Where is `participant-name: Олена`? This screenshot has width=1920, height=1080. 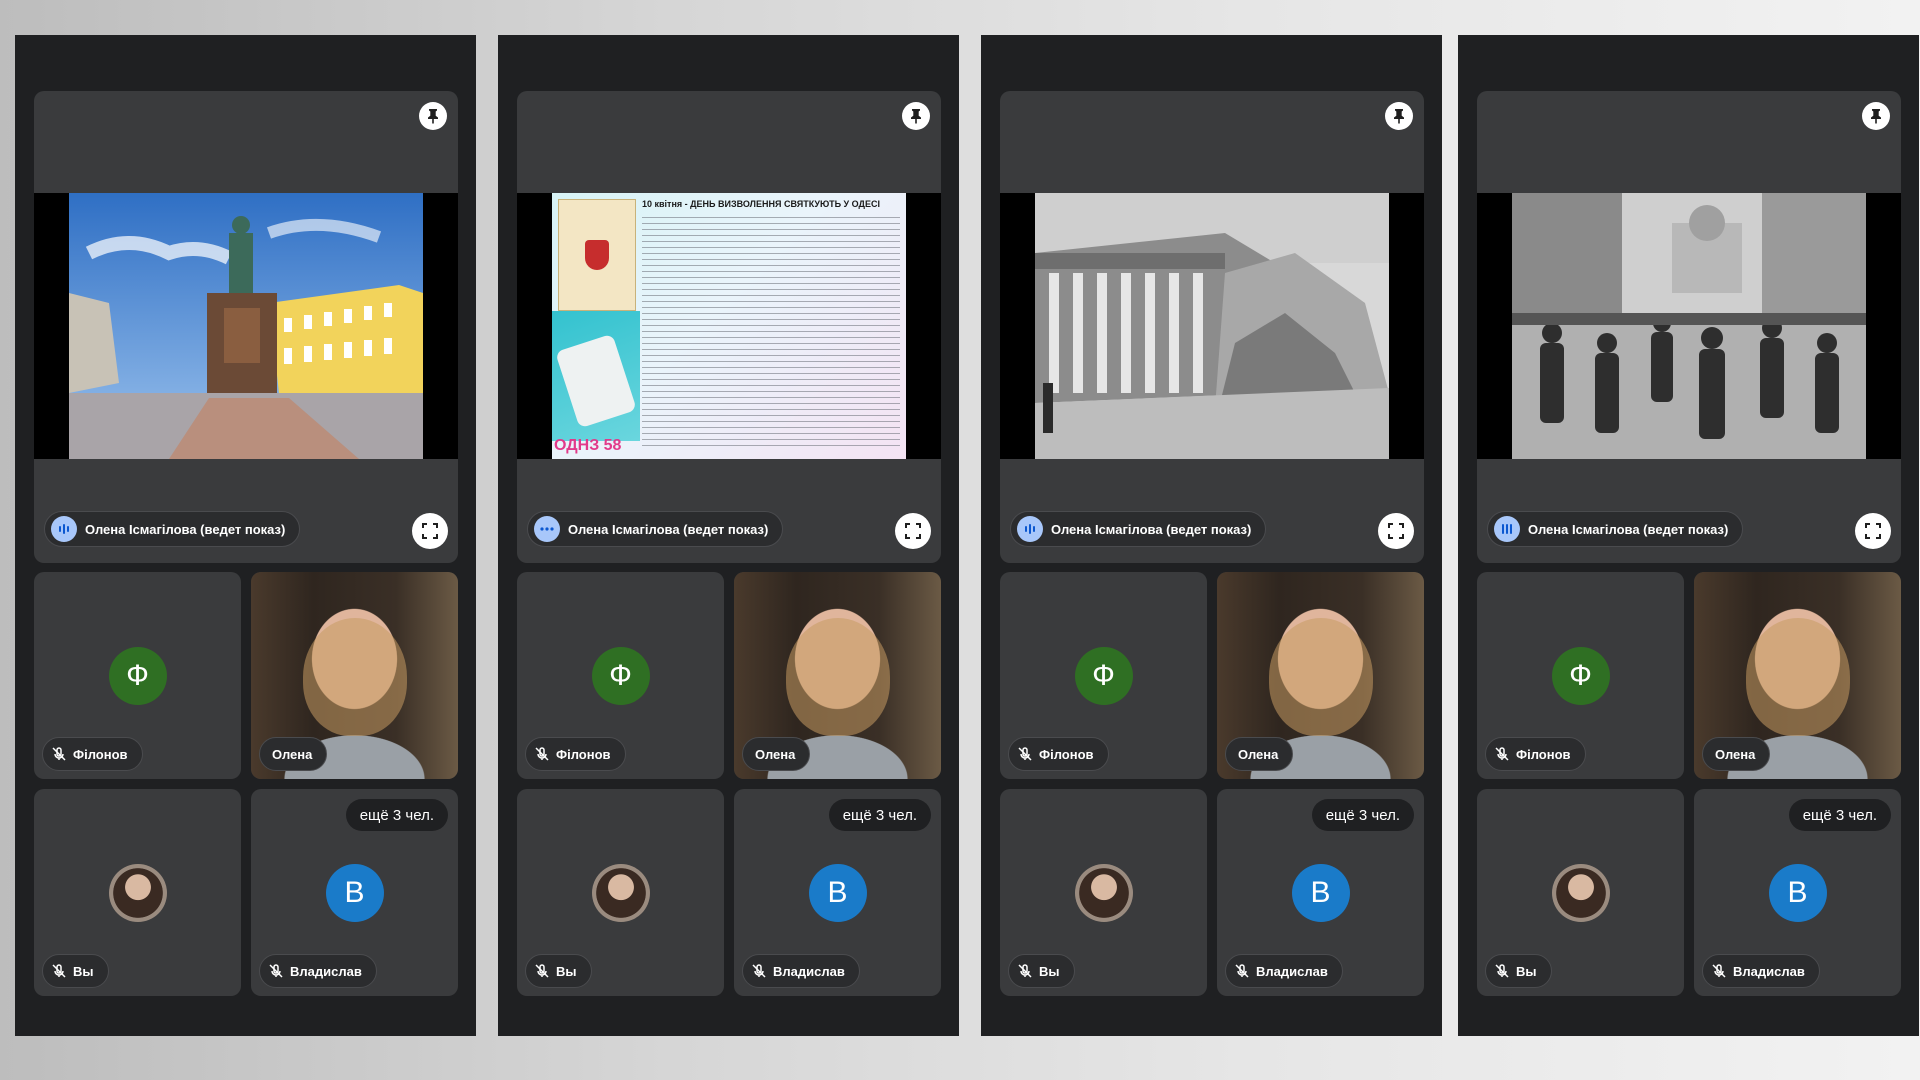 participant-name: Олена is located at coordinates (1258, 754).